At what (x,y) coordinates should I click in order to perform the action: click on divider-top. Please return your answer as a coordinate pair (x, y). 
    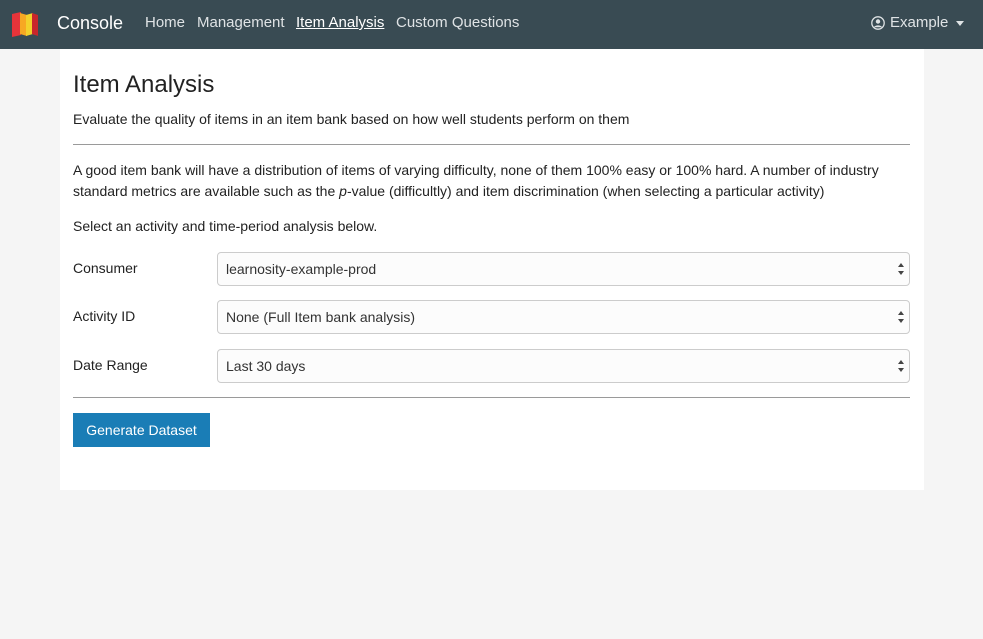
    Looking at the image, I should click on (491, 144).